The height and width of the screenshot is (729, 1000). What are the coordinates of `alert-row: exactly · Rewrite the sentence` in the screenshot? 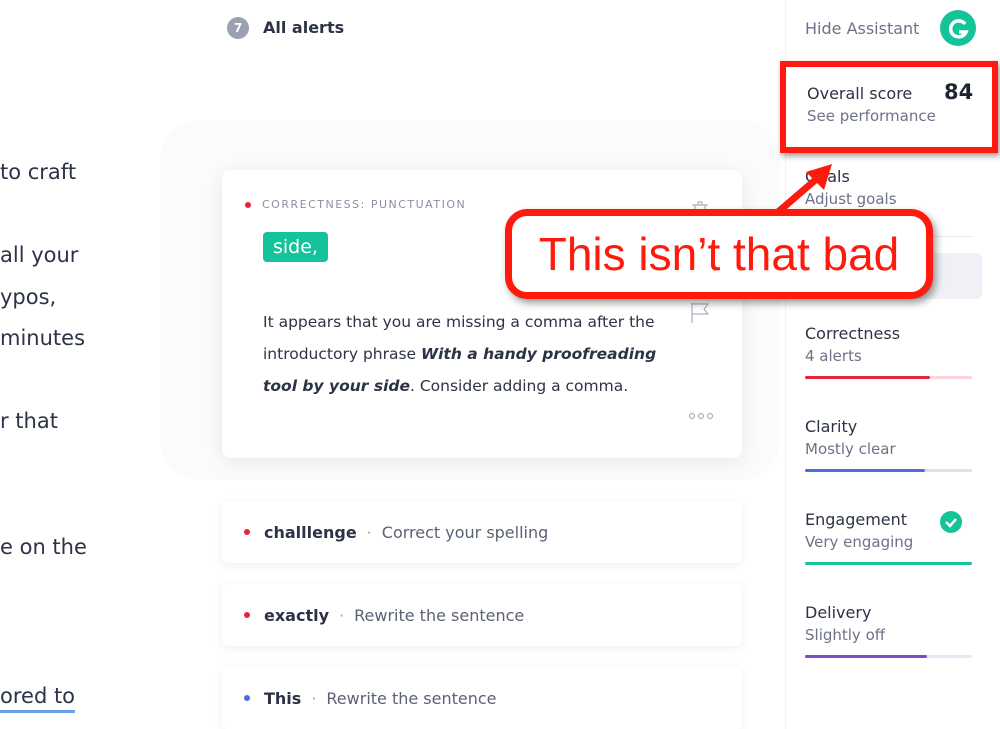 It's located at (482, 615).